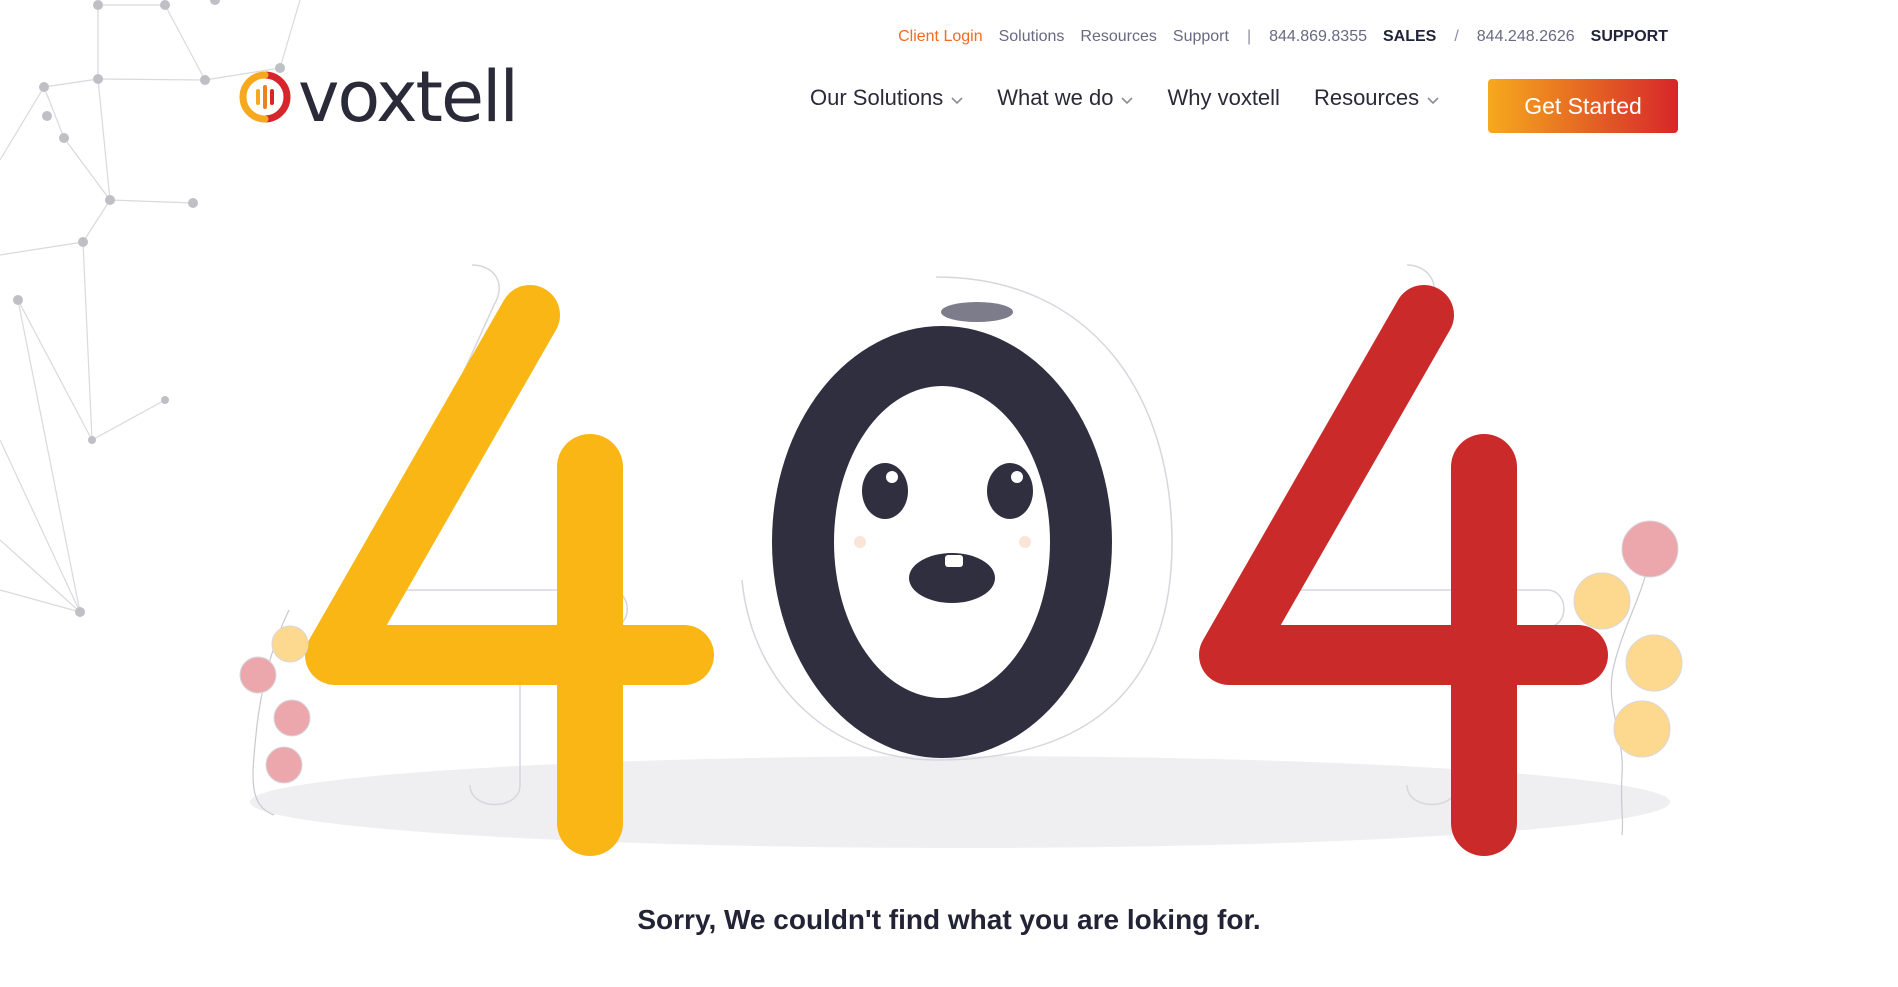  I want to click on support-phone-link: 844.248.2626, so click(1526, 37).